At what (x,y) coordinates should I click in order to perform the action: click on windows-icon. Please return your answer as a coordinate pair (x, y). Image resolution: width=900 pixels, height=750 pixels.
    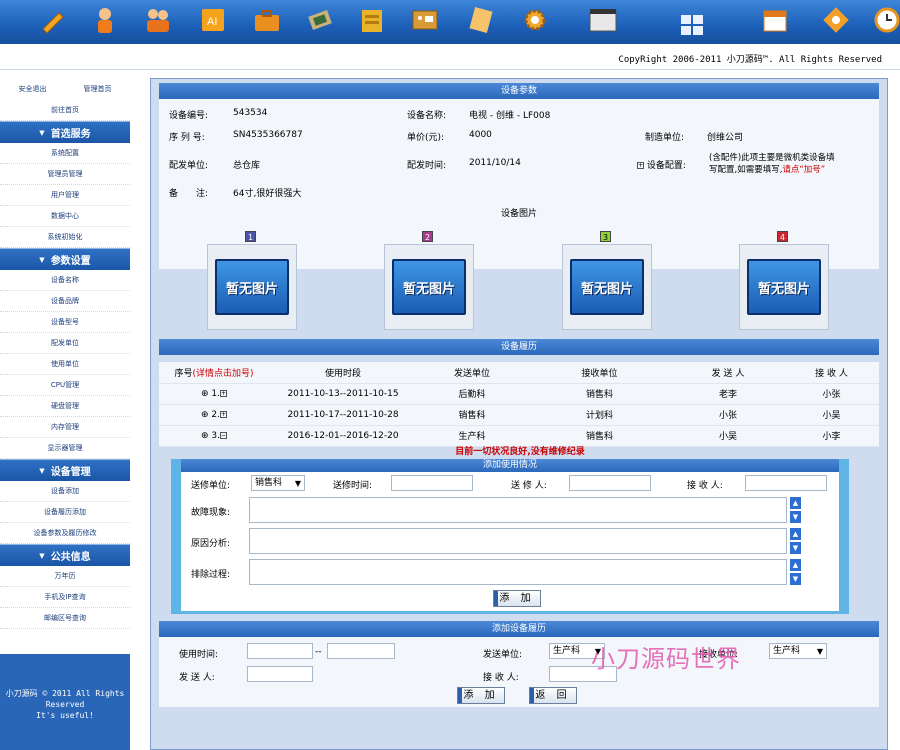
    Looking at the image, I should click on (692, 24).